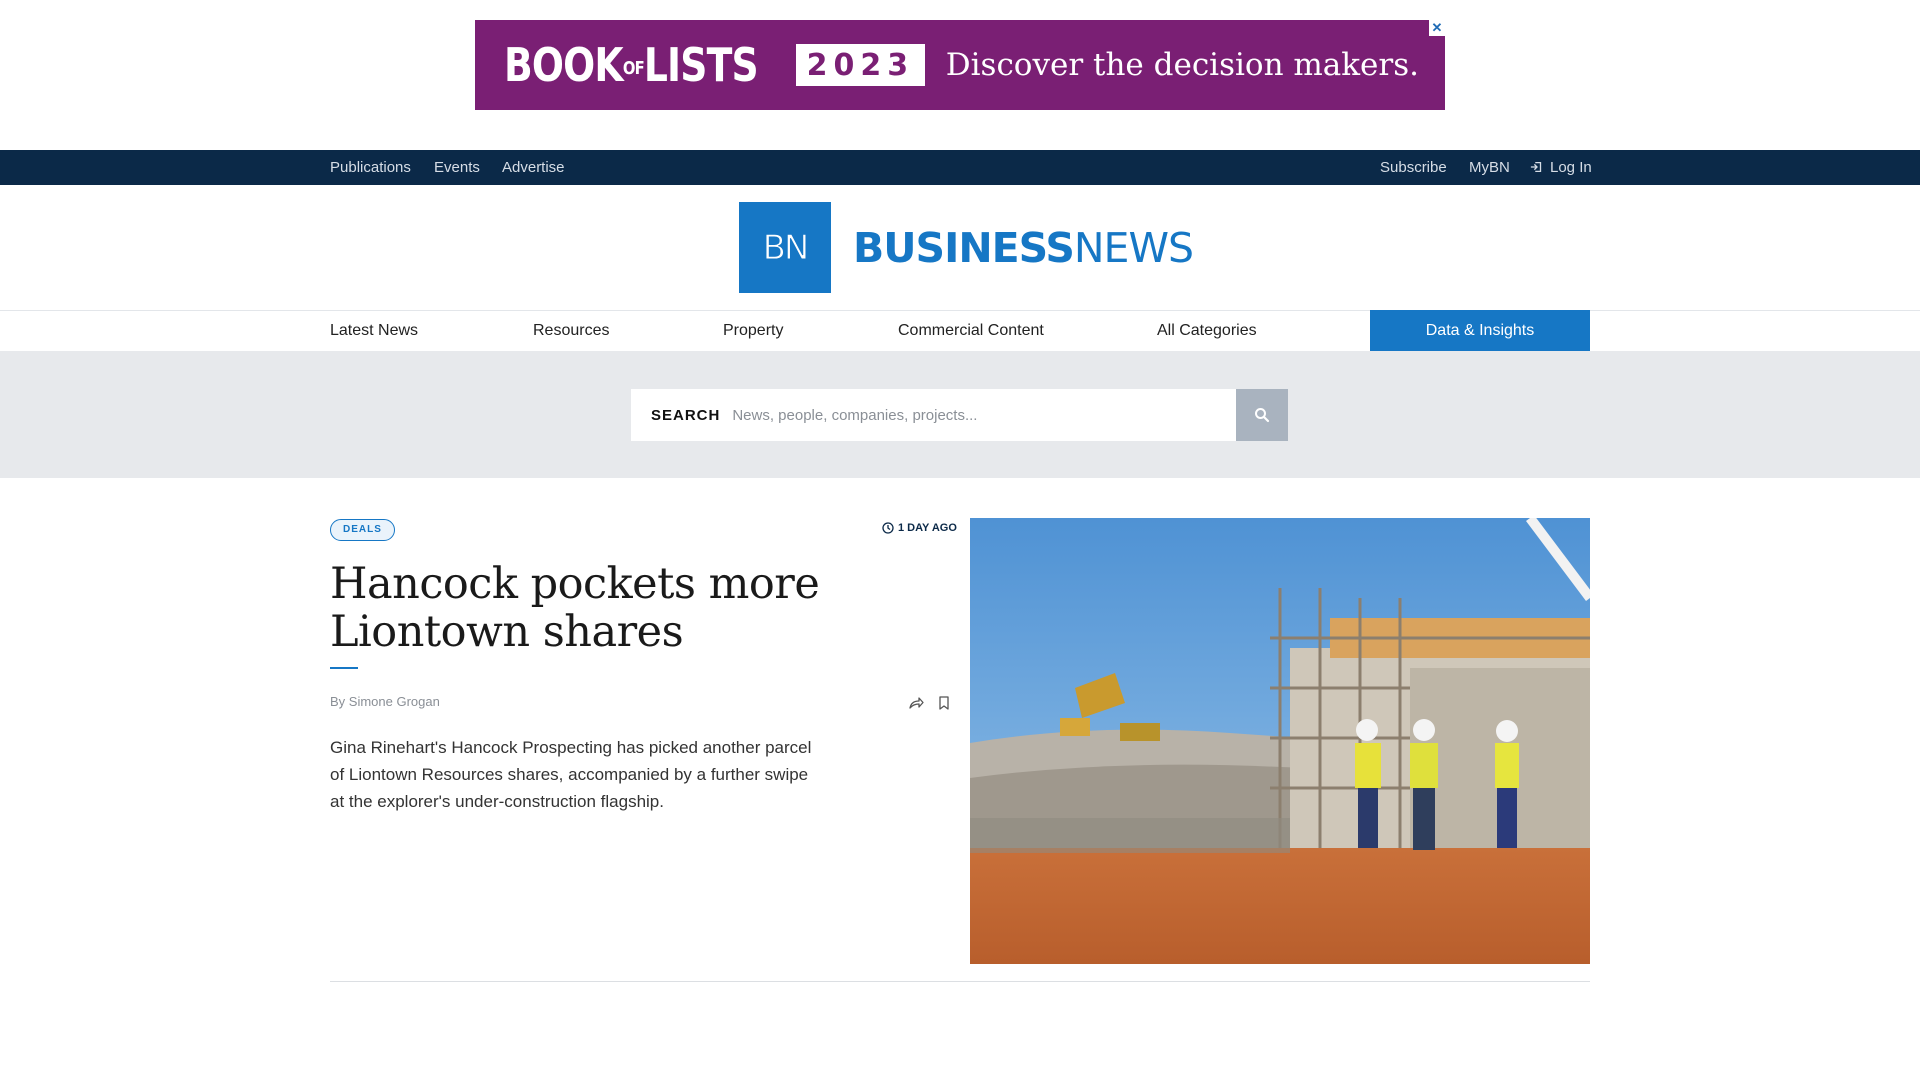  Describe the element at coordinates (686, 415) in the screenshot. I see `search-label: SEARCH` at that location.